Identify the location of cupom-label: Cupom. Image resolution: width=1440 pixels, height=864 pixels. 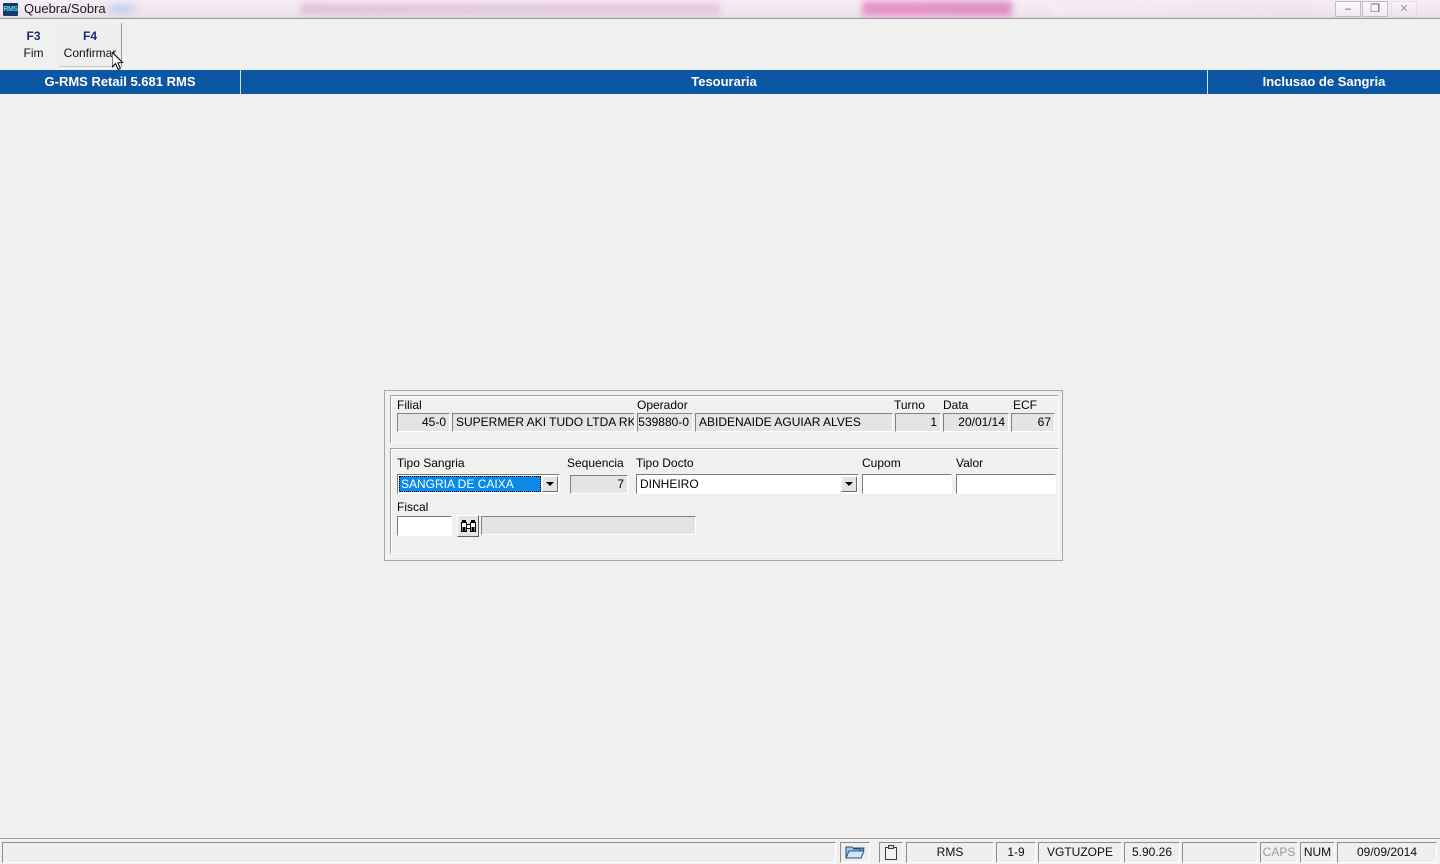
(881, 463).